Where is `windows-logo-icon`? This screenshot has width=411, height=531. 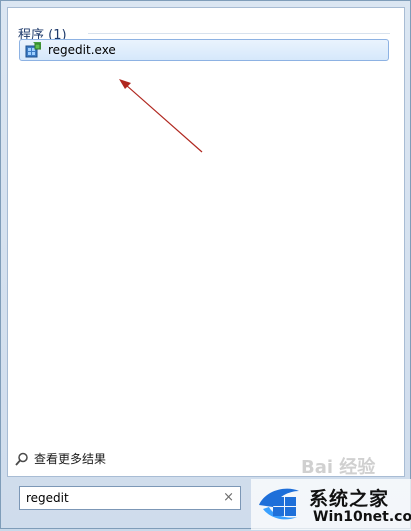 windows-logo-icon is located at coordinates (278, 505).